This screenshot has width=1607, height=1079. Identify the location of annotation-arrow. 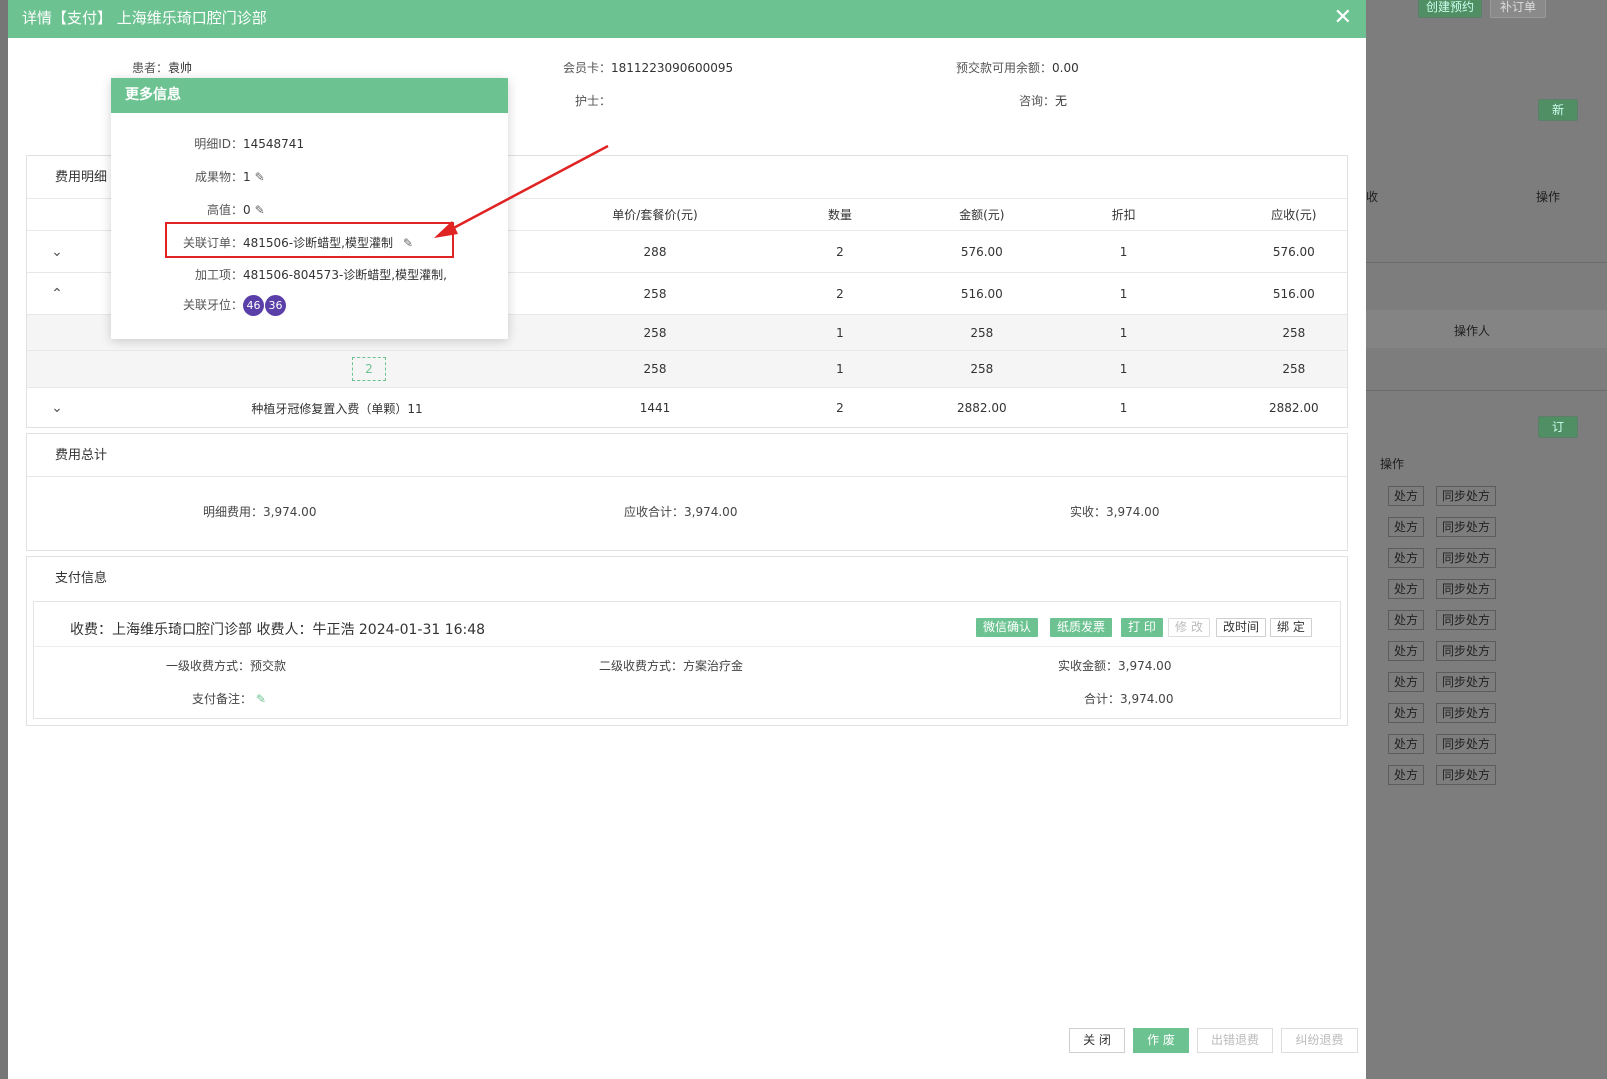
(521, 191).